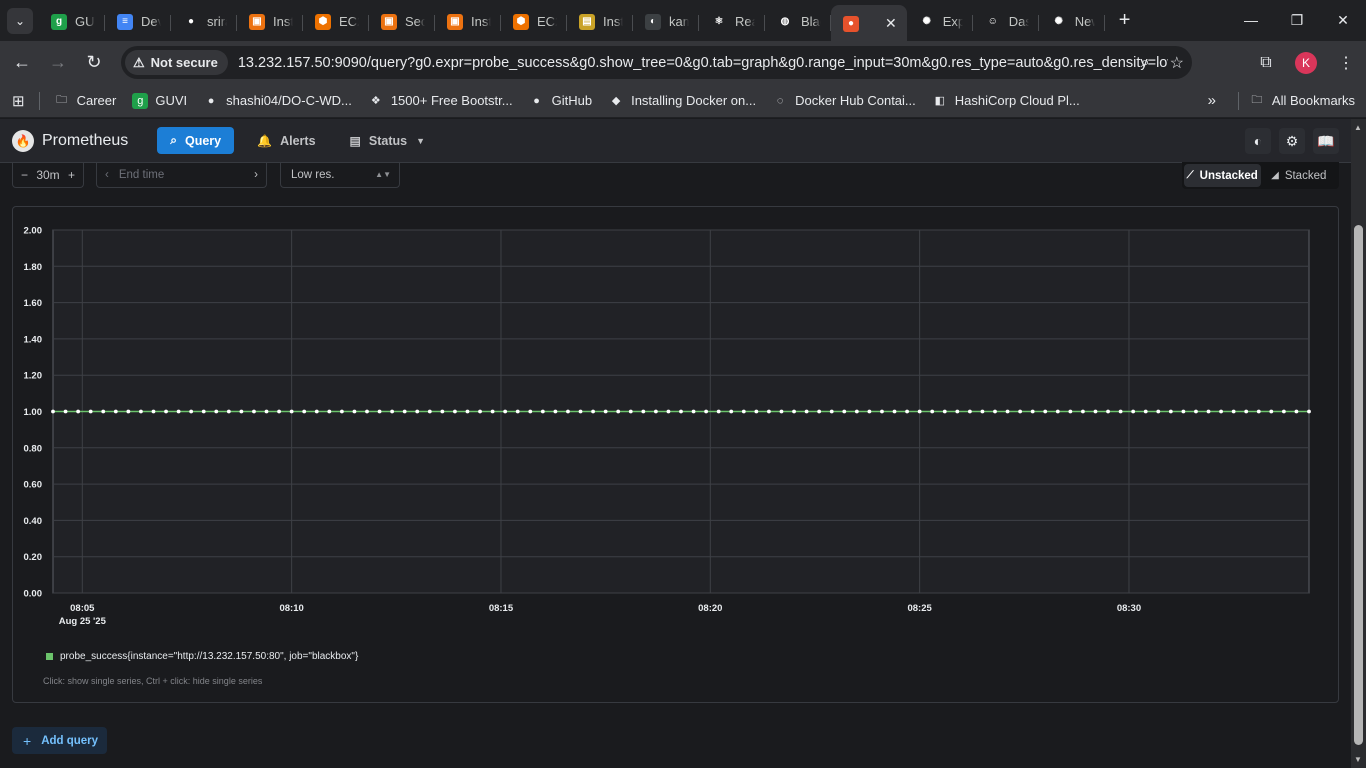 The width and height of the screenshot is (1366, 768). Describe the element at coordinates (71, 175) in the screenshot. I see `range-increase-button: +` at that location.